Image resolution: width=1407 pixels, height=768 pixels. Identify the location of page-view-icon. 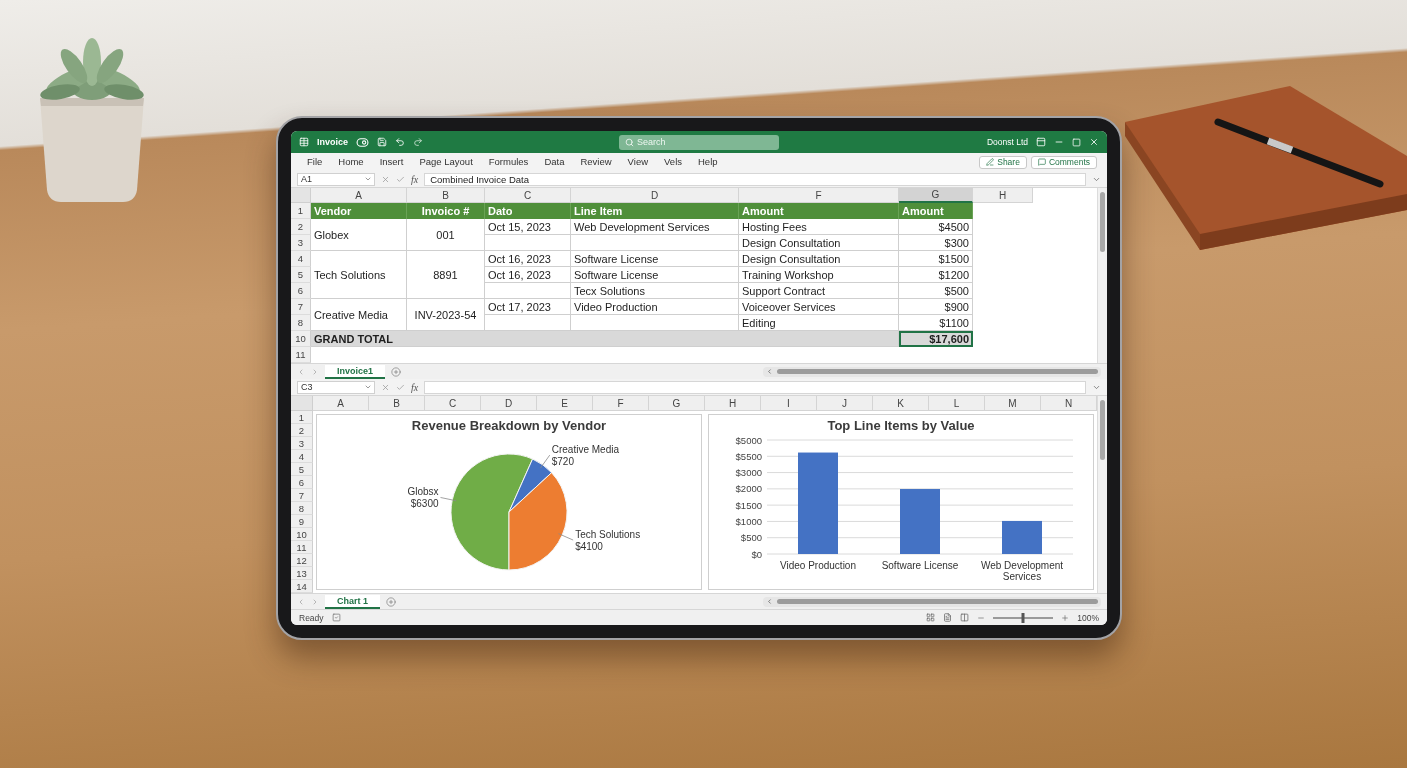
(948, 617).